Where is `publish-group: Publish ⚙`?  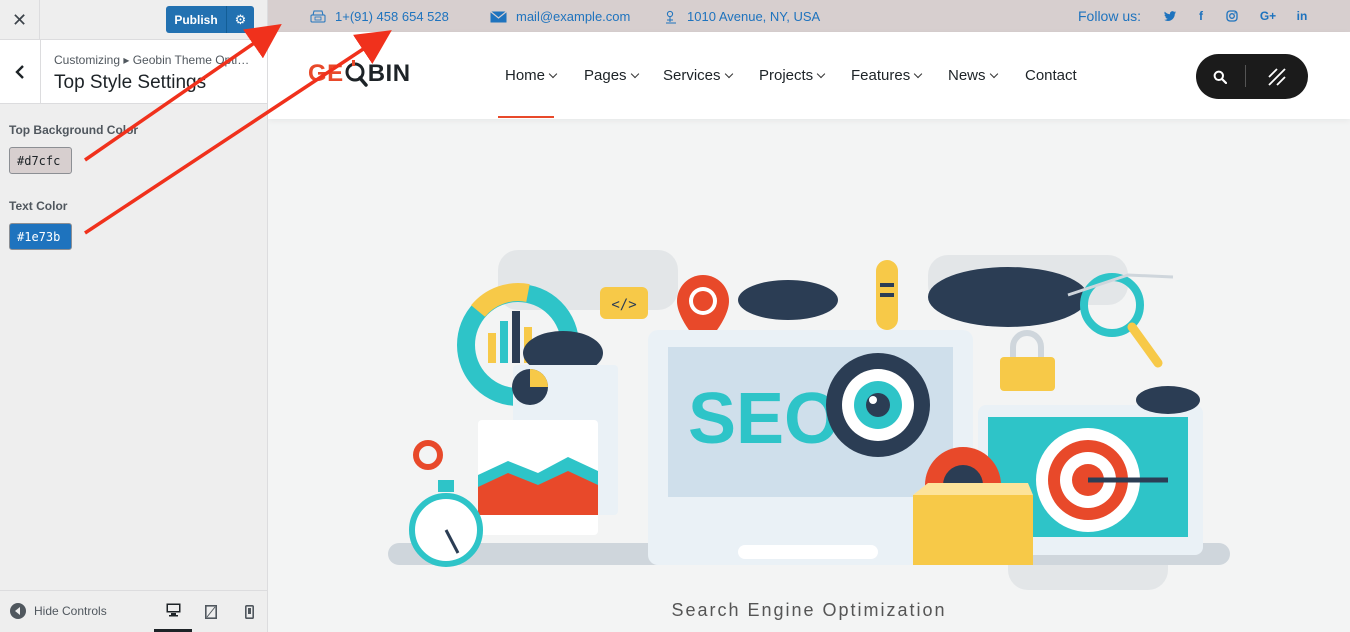
publish-group: Publish ⚙ is located at coordinates (210, 19).